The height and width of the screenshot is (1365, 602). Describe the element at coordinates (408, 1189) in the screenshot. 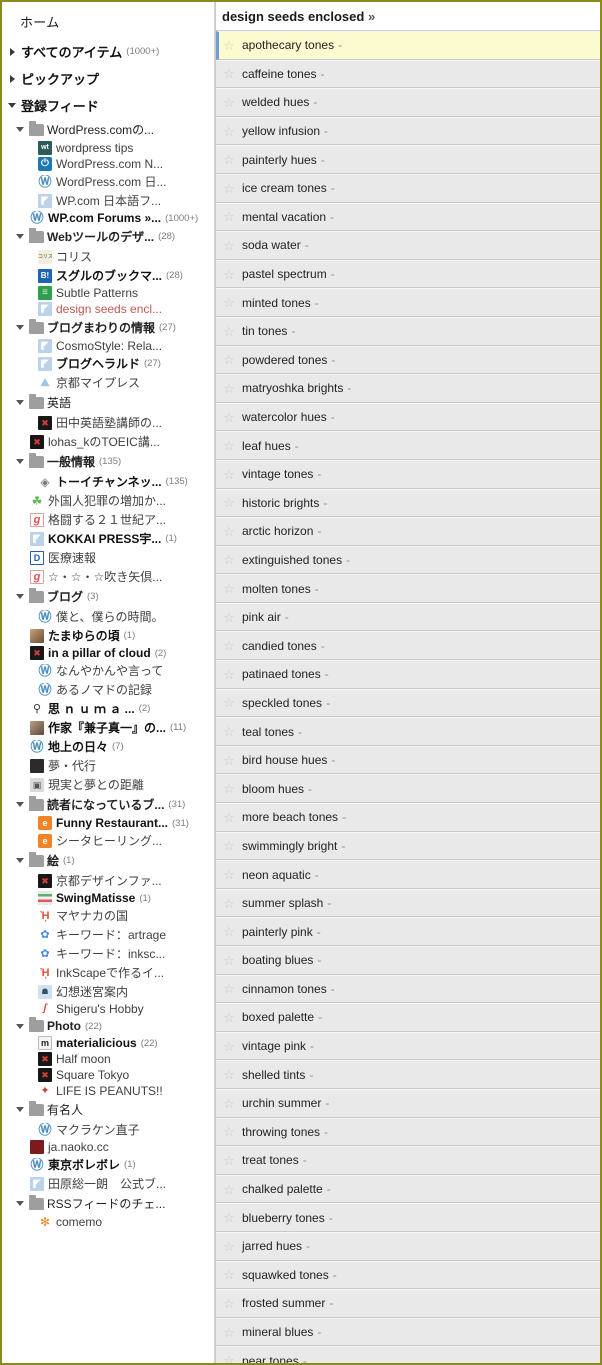

I see `item-row: ☆ chalked palette -` at that location.